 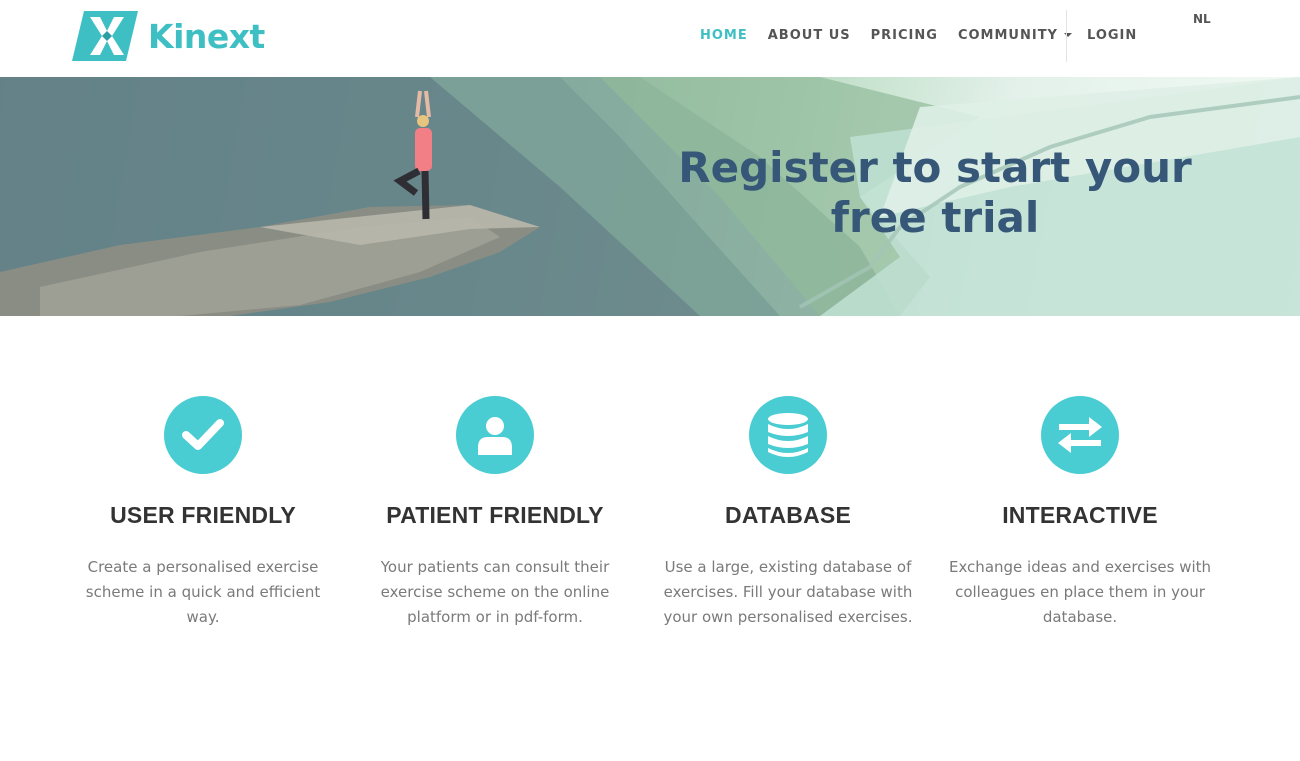 I want to click on nav-about-us: ABOUT US, so click(x=809, y=35).